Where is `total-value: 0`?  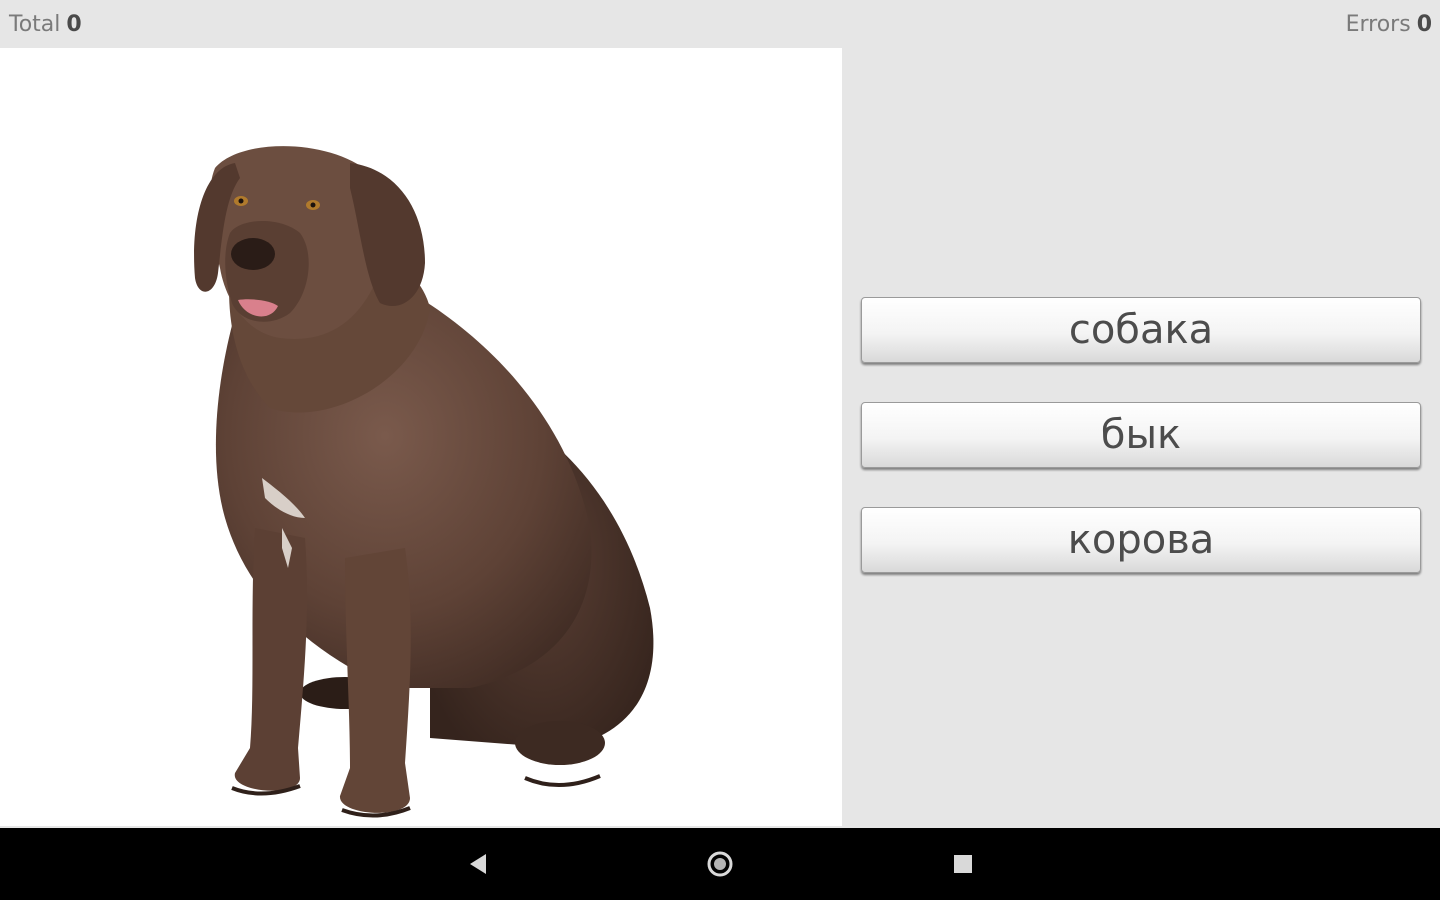 total-value: 0 is located at coordinates (74, 24).